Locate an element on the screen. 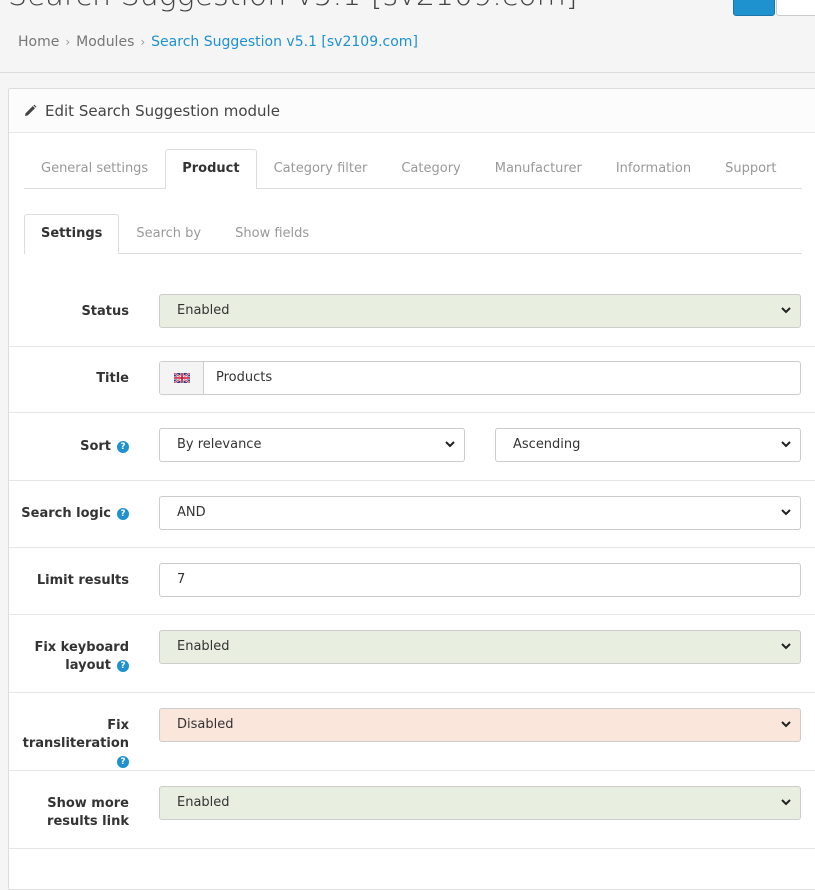  tab-manufacturer: Manufacturer is located at coordinates (538, 169).